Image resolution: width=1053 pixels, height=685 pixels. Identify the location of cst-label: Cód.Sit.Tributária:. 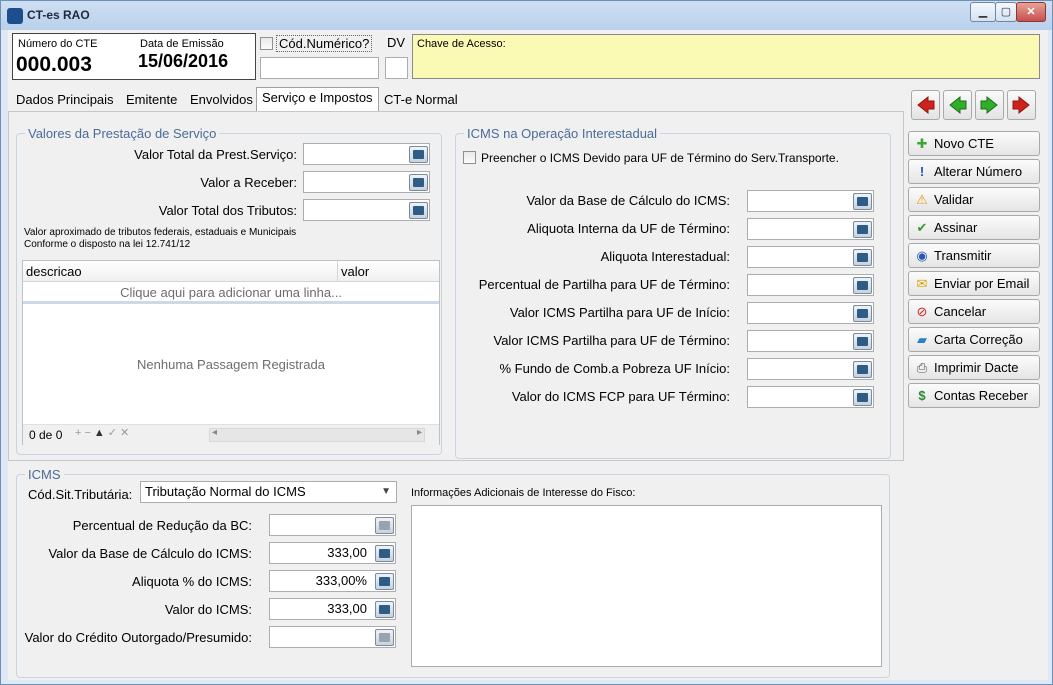
(80, 494).